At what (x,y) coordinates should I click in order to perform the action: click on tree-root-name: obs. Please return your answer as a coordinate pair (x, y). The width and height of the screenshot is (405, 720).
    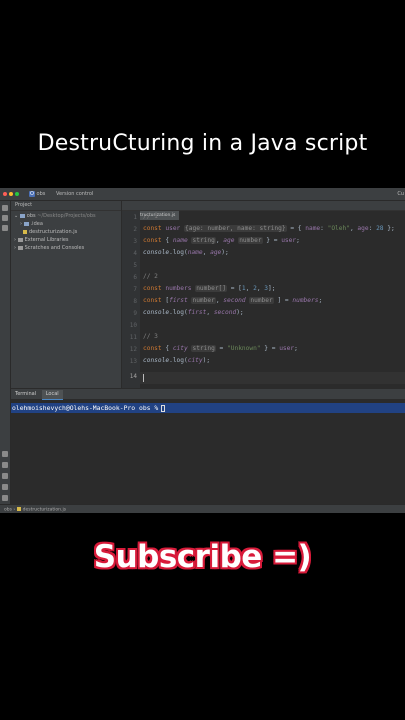
    Looking at the image, I should click on (31, 216).